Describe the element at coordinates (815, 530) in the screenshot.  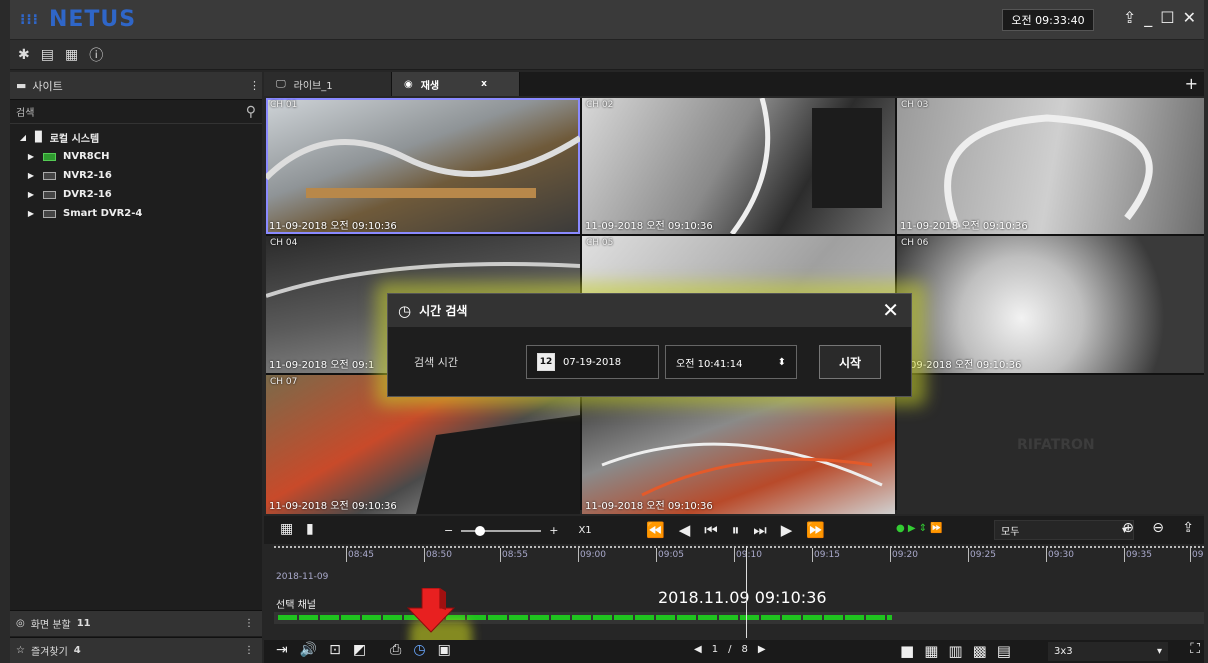
I see `fast-forward-icon: ⏩` at that location.